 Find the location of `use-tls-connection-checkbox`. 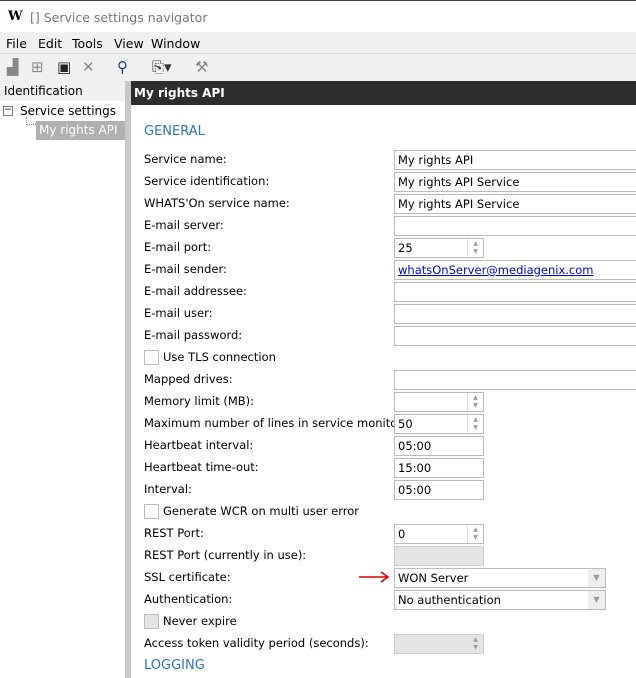

use-tls-connection-checkbox is located at coordinates (151, 357).